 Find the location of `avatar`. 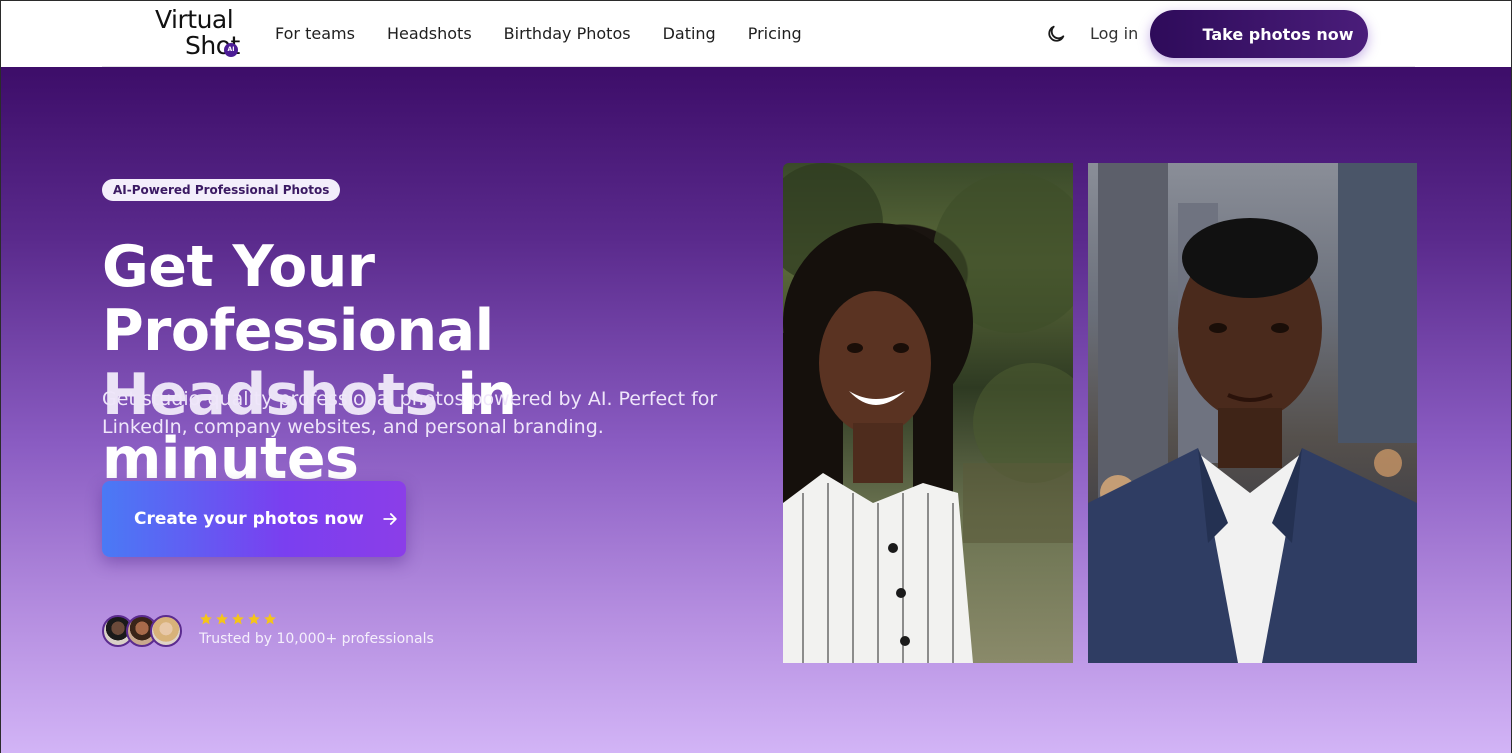

avatar is located at coordinates (166, 631).